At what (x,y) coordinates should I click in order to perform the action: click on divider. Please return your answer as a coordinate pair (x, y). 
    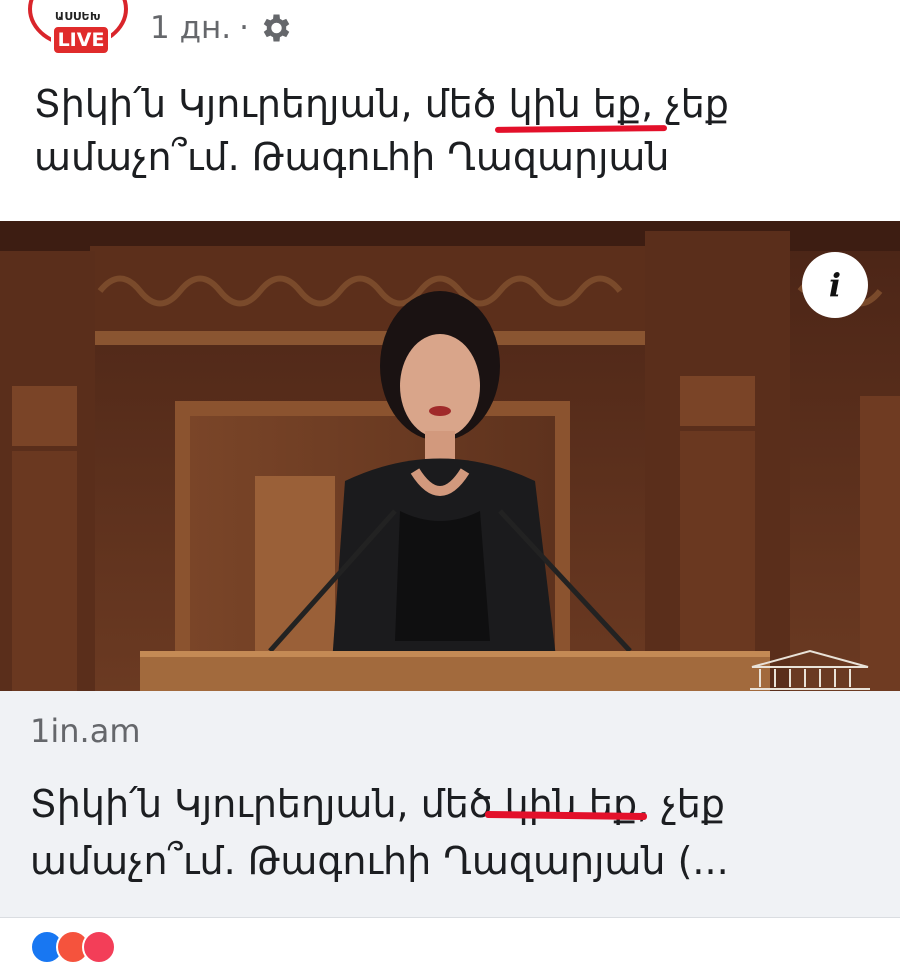
    Looking at the image, I should click on (450, 917).